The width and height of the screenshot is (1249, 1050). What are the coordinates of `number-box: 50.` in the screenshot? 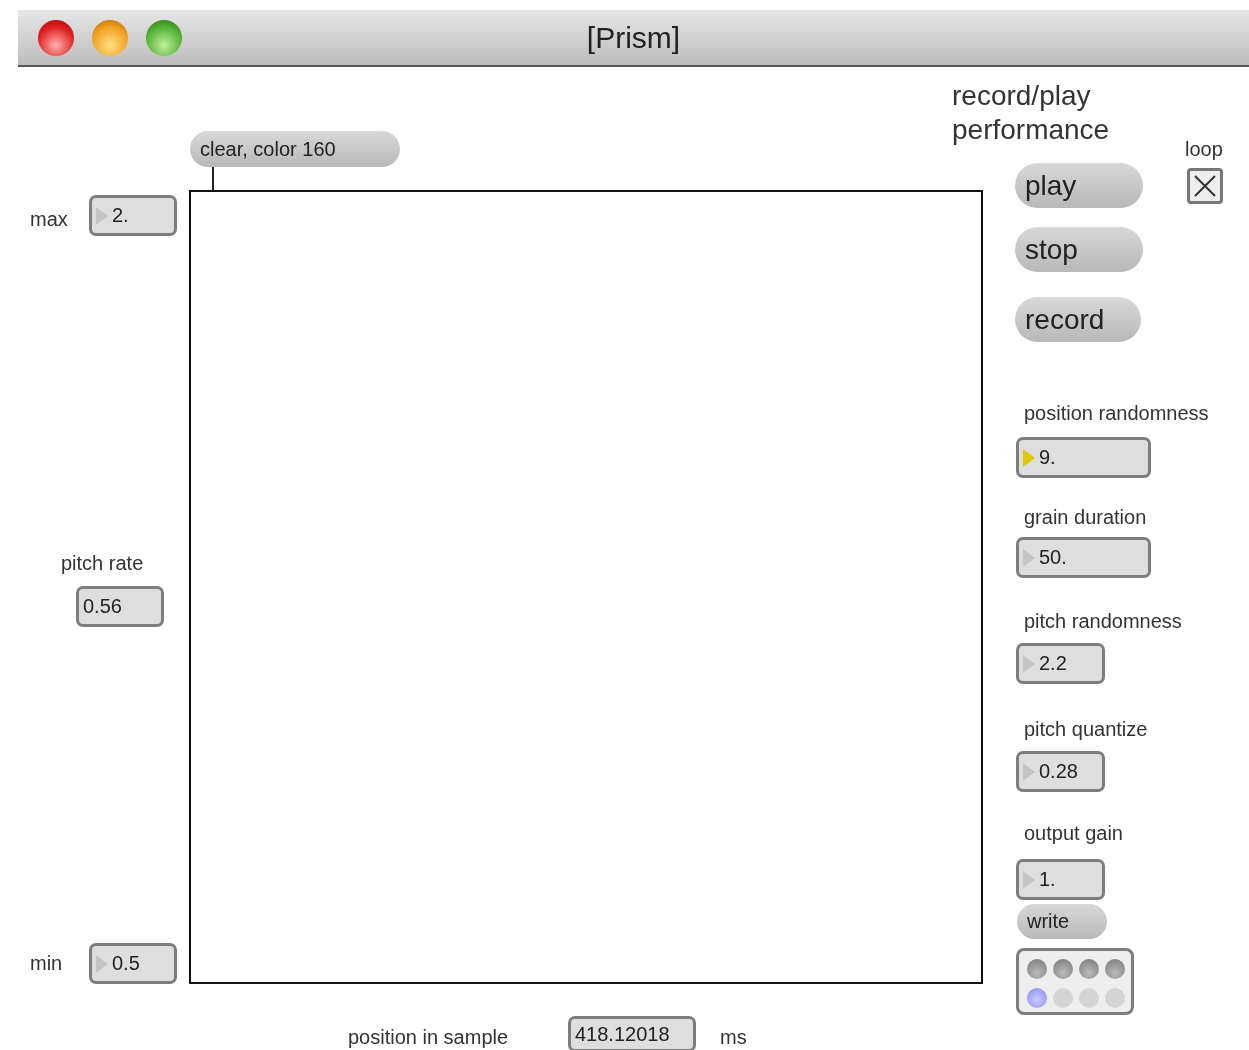 It's located at (1083, 557).